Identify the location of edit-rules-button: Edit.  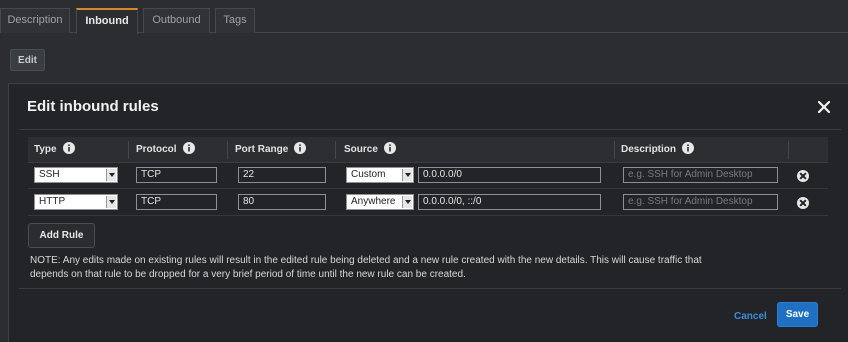
(27, 60).